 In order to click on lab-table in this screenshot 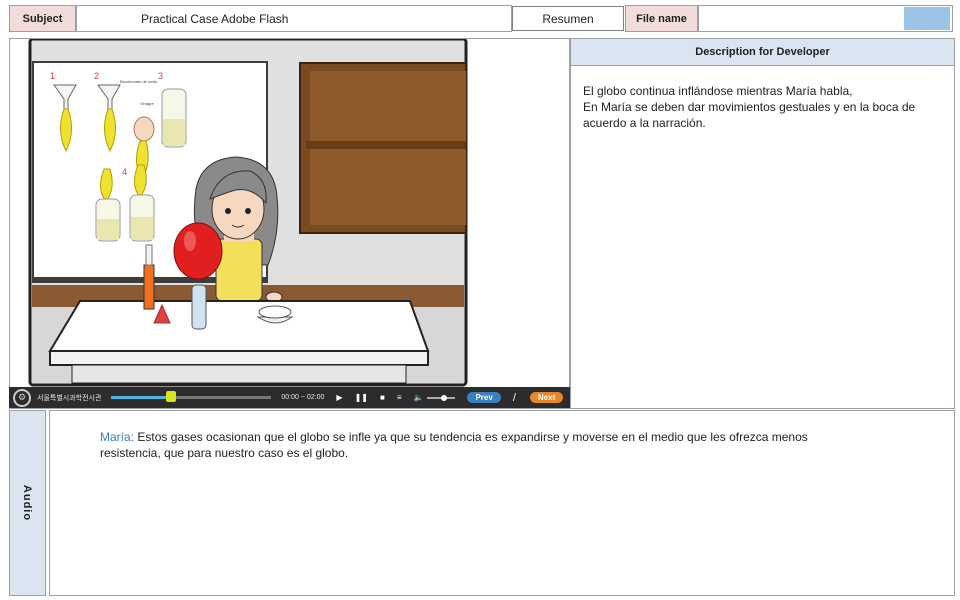, I will do `click(239, 342)`.